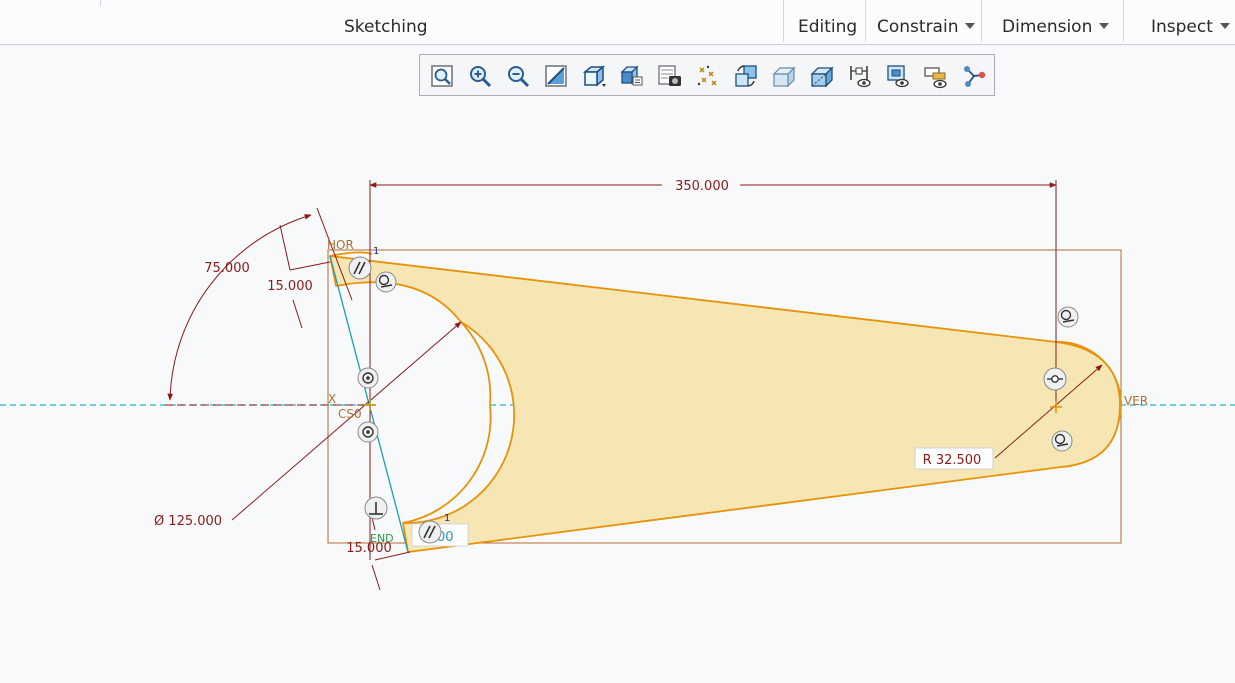 Image resolution: width=1235 pixels, height=683 pixels. Describe the element at coordinates (350, 414) in the screenshot. I see `ref-label-cs0: CS0` at that location.